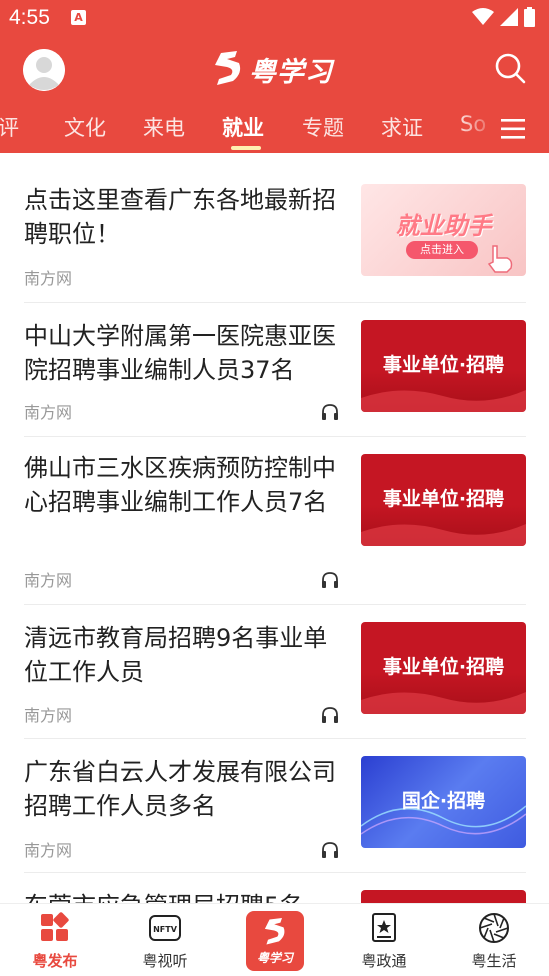  I want to click on item-title: 东莞市应急管理局招聘5名, so click(180, 896).